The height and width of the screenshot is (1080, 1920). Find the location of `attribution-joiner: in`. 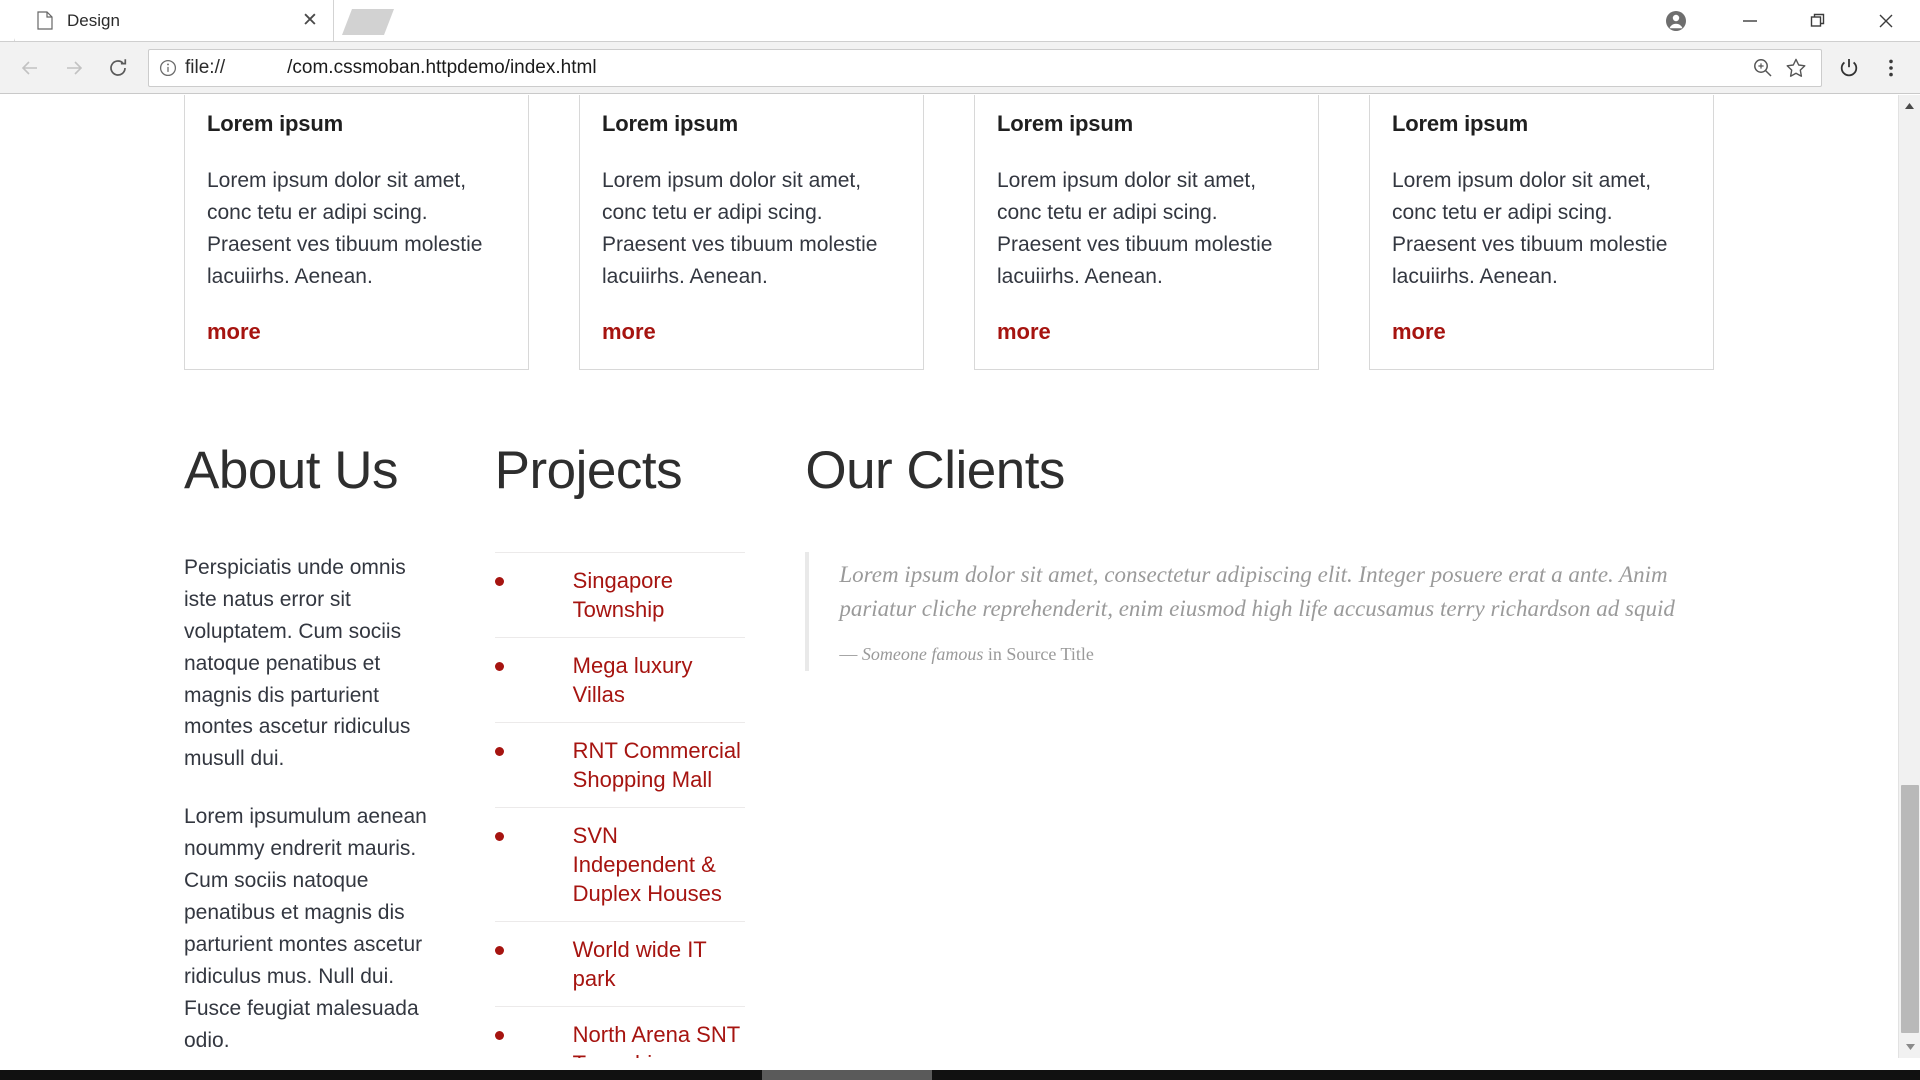

attribution-joiner: in is located at coordinates (995, 653).